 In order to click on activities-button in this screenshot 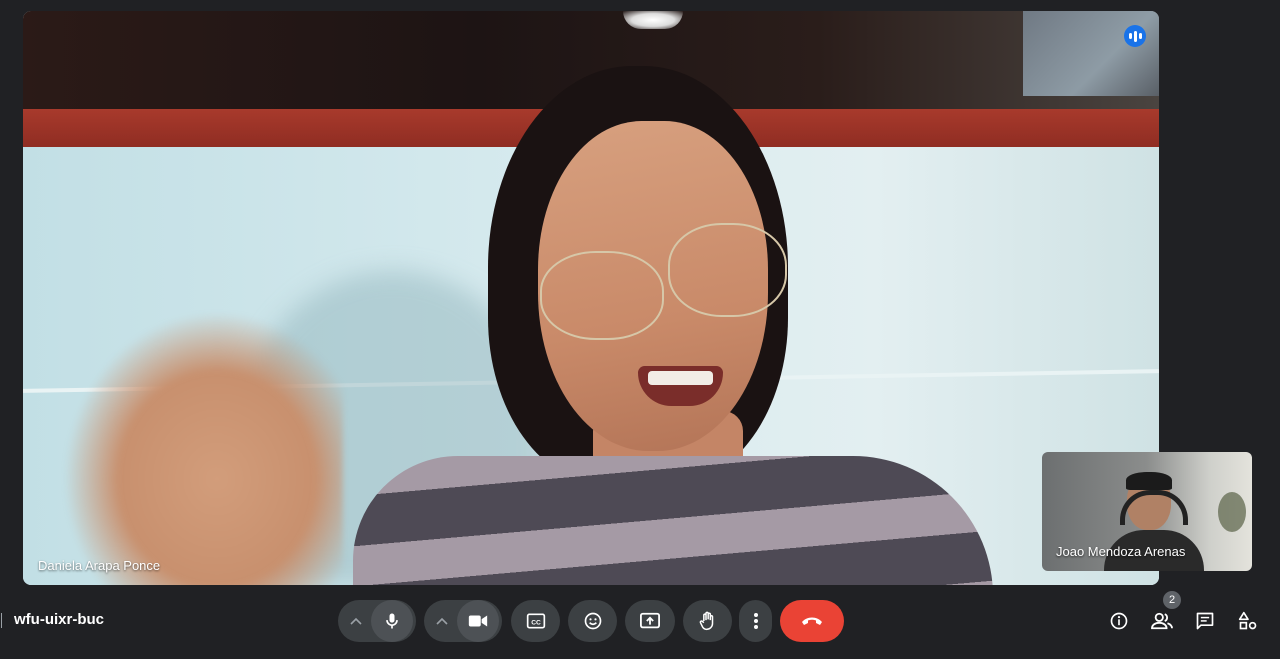, I will do `click(1248, 621)`.